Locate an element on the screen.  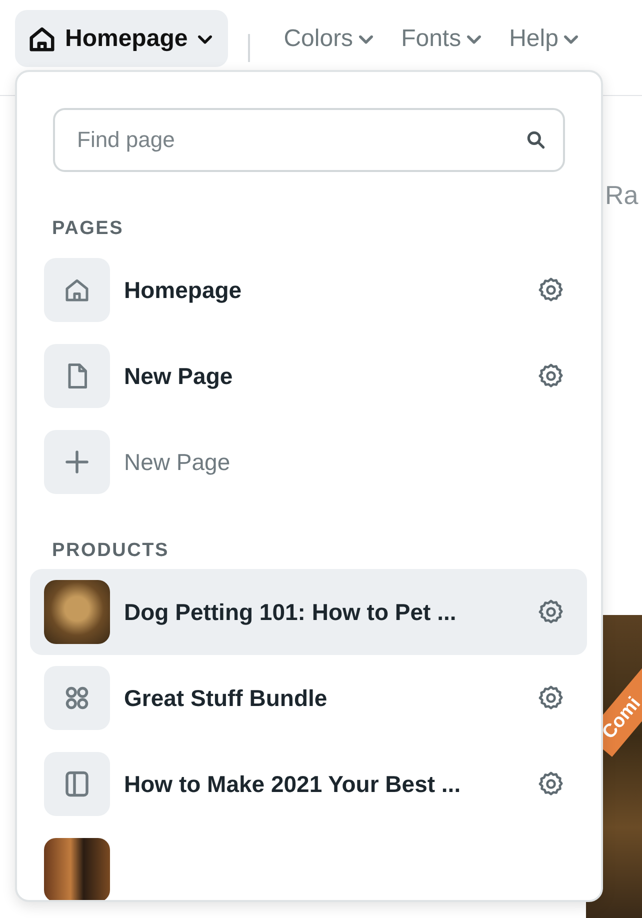
search-field: Find page is located at coordinates (309, 140).